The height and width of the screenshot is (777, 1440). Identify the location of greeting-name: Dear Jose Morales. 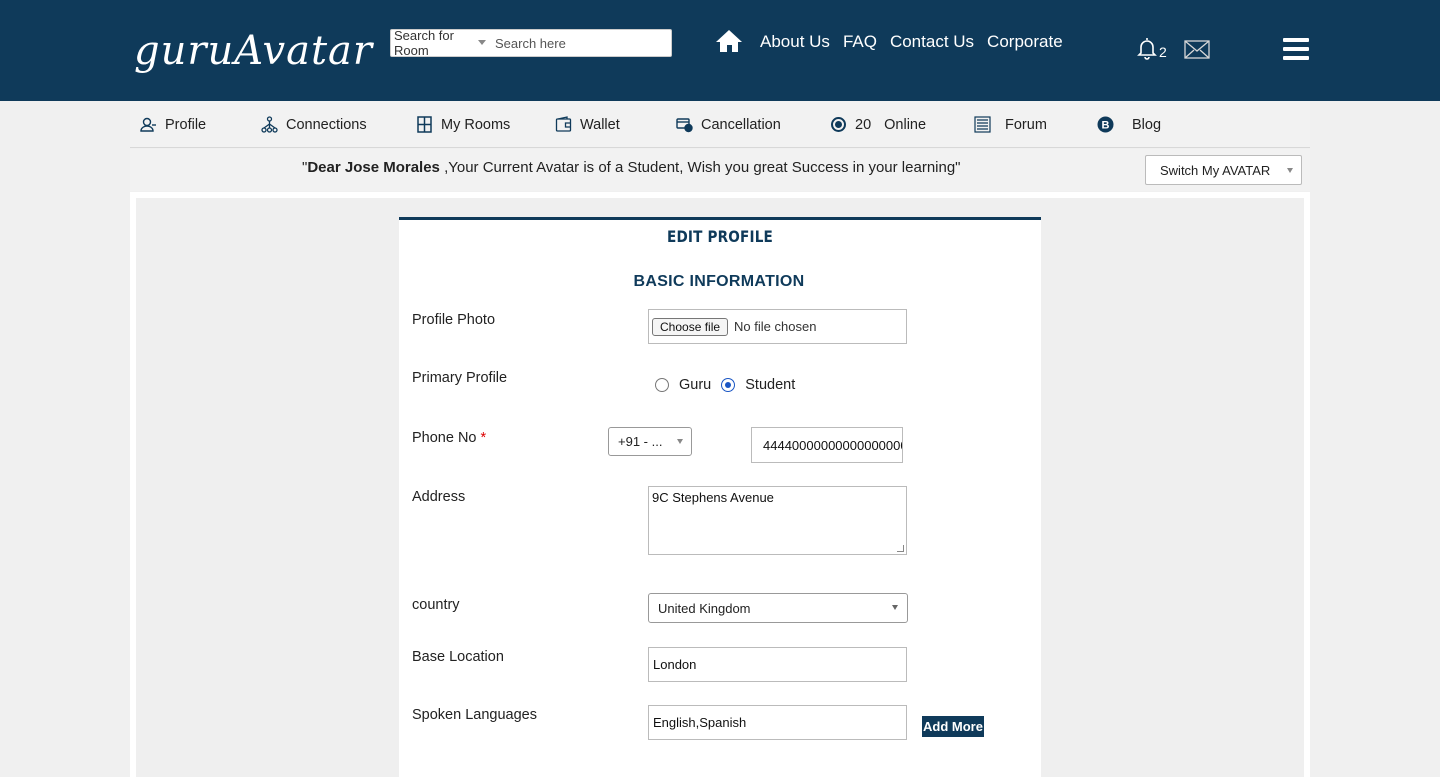
(373, 167).